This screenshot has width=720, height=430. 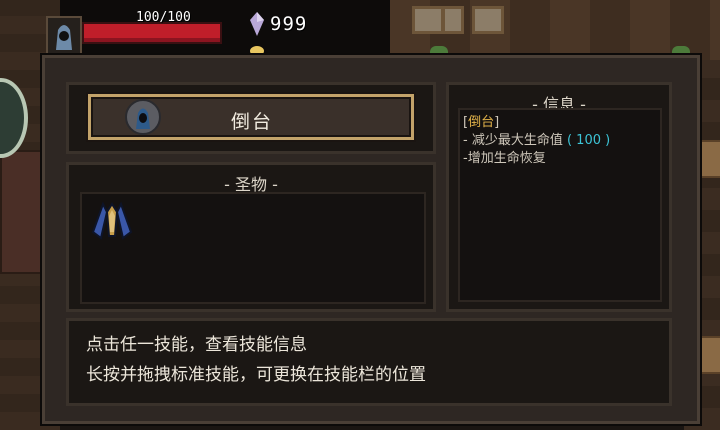 I want to click on skill-icon, so click(x=143, y=117).